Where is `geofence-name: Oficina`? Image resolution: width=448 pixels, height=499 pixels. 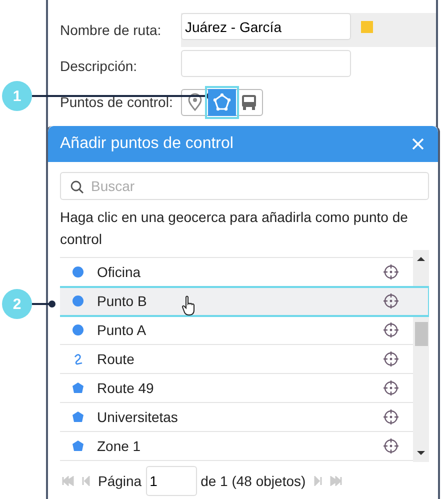
geofence-name: Oficina is located at coordinates (119, 272).